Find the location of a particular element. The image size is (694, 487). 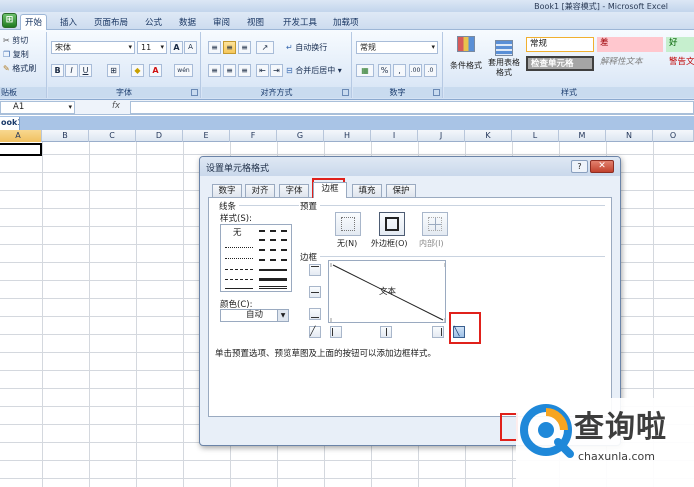

font-dialog-launcher is located at coordinates (194, 92).